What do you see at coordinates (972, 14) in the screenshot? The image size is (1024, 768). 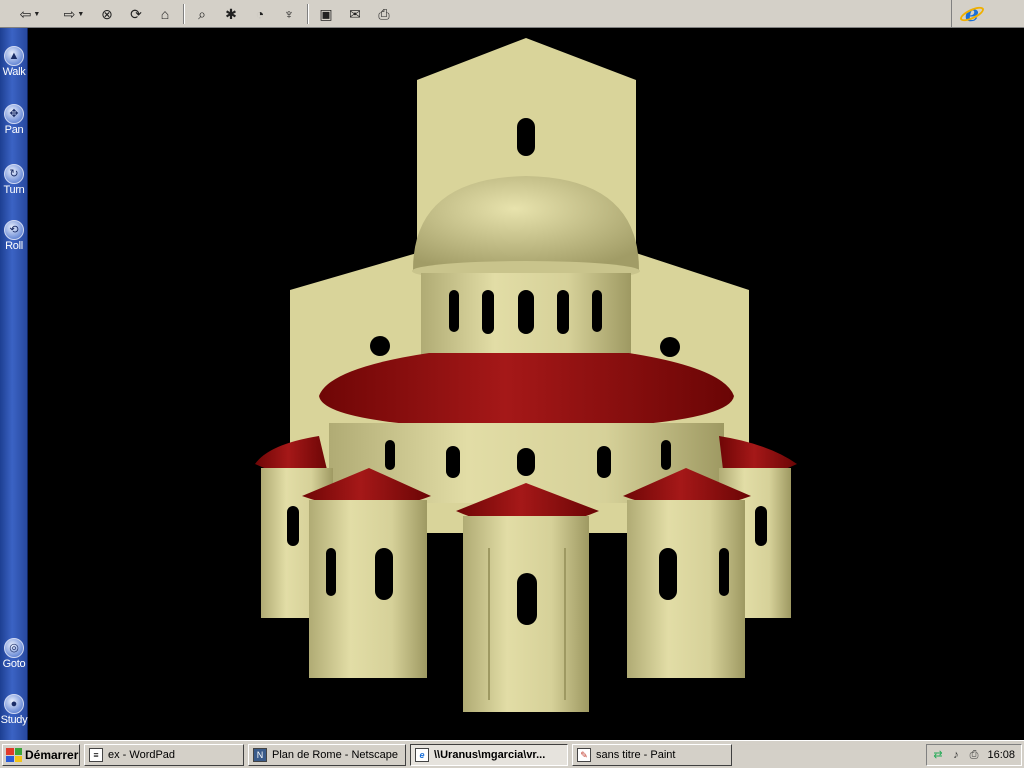 I see `ie-logo-icon: e` at bounding box center [972, 14].